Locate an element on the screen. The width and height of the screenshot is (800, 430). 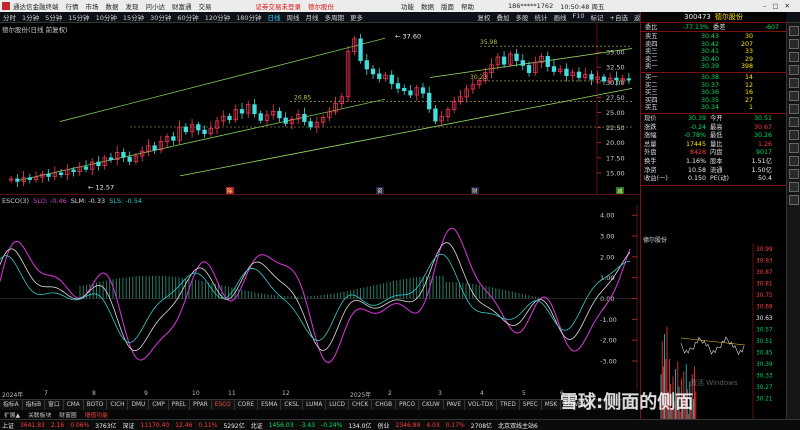
indicator-tab: CMA is located at coordinates (74, 405).